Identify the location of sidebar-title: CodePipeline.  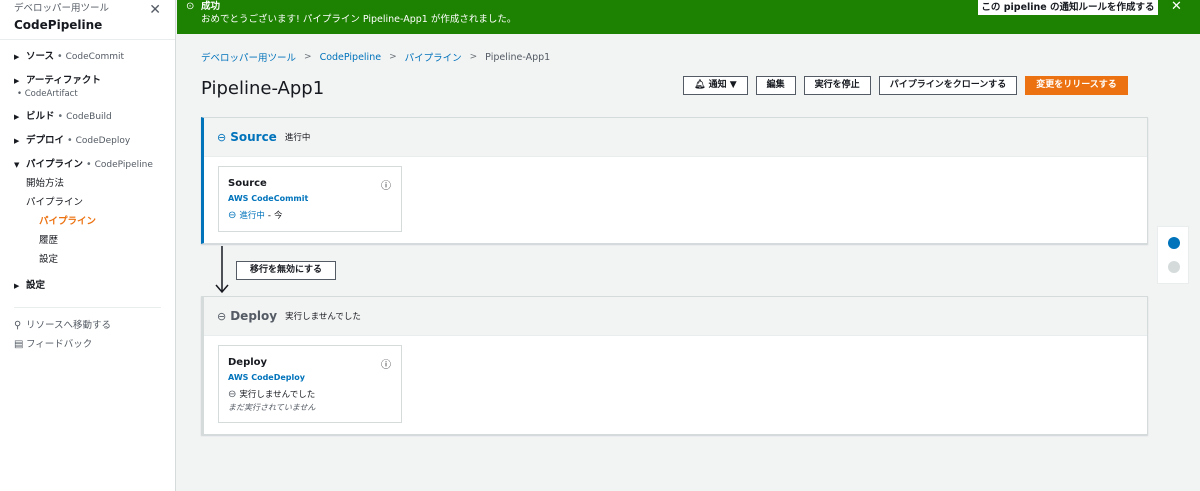
(87, 25).